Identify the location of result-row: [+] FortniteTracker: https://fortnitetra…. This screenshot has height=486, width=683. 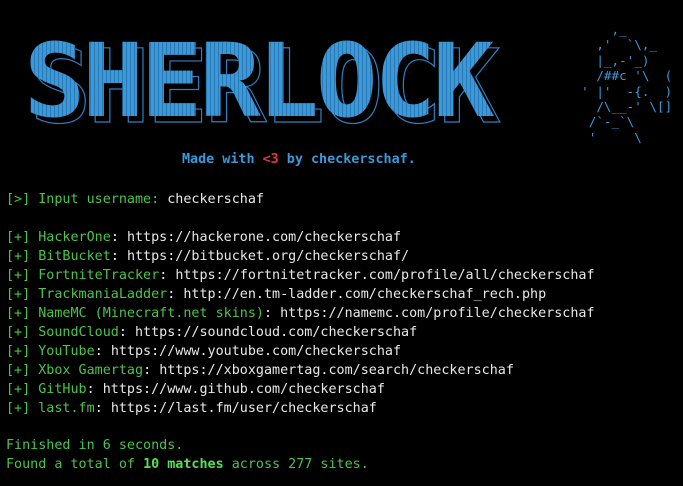
(300, 275).